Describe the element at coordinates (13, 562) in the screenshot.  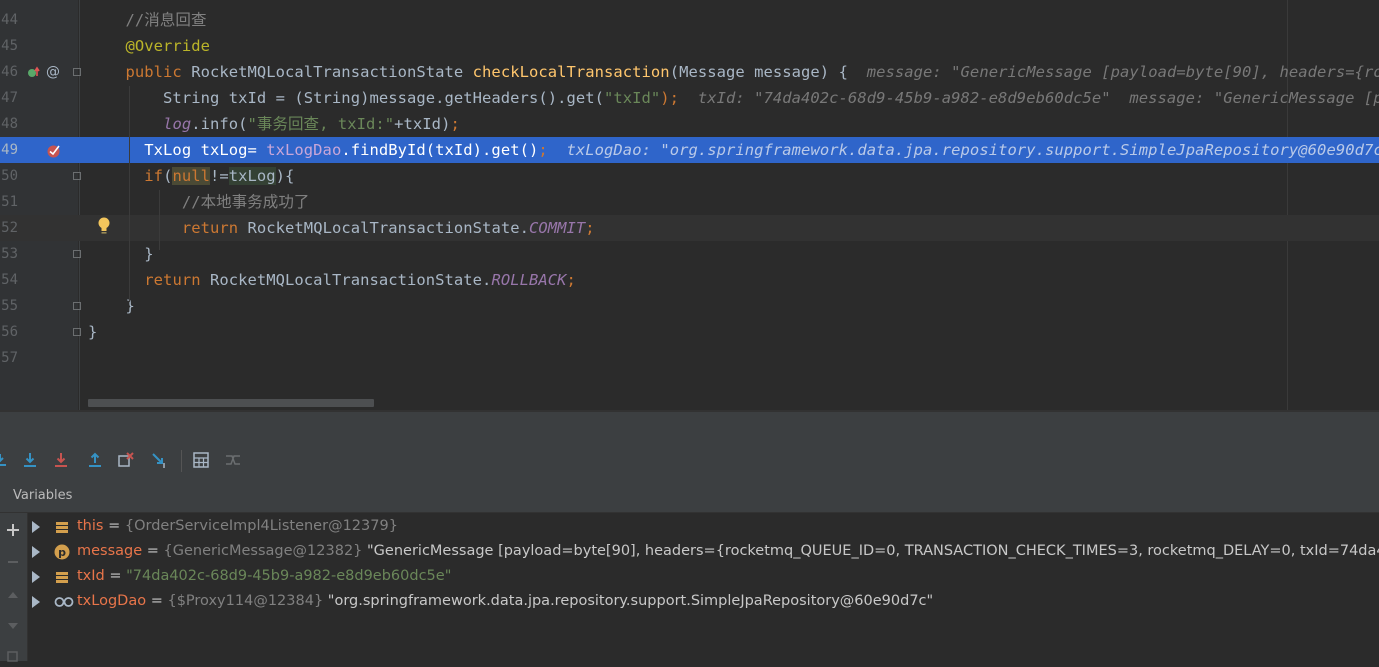
I see `remove-watch-icon` at that location.